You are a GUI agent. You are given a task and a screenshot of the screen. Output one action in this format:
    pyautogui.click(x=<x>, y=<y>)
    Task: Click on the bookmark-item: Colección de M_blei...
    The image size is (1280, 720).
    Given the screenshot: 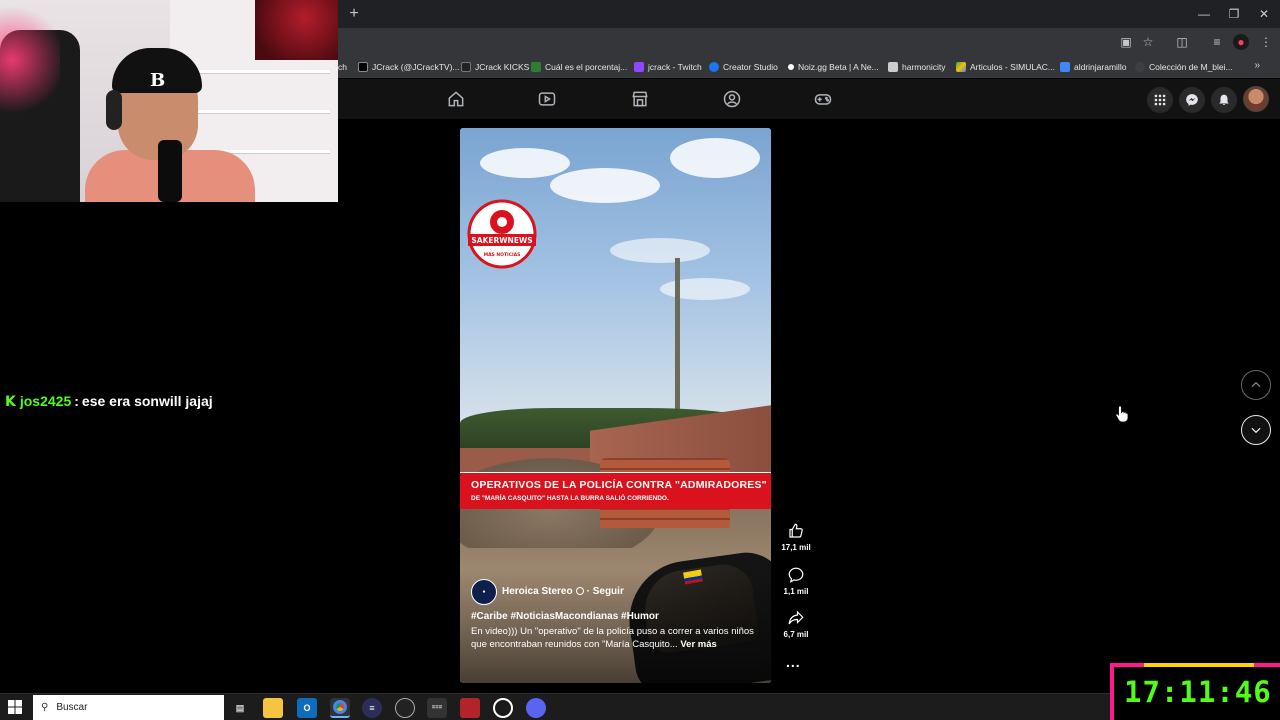 What is the action you would take?
    pyautogui.click(x=1184, y=67)
    